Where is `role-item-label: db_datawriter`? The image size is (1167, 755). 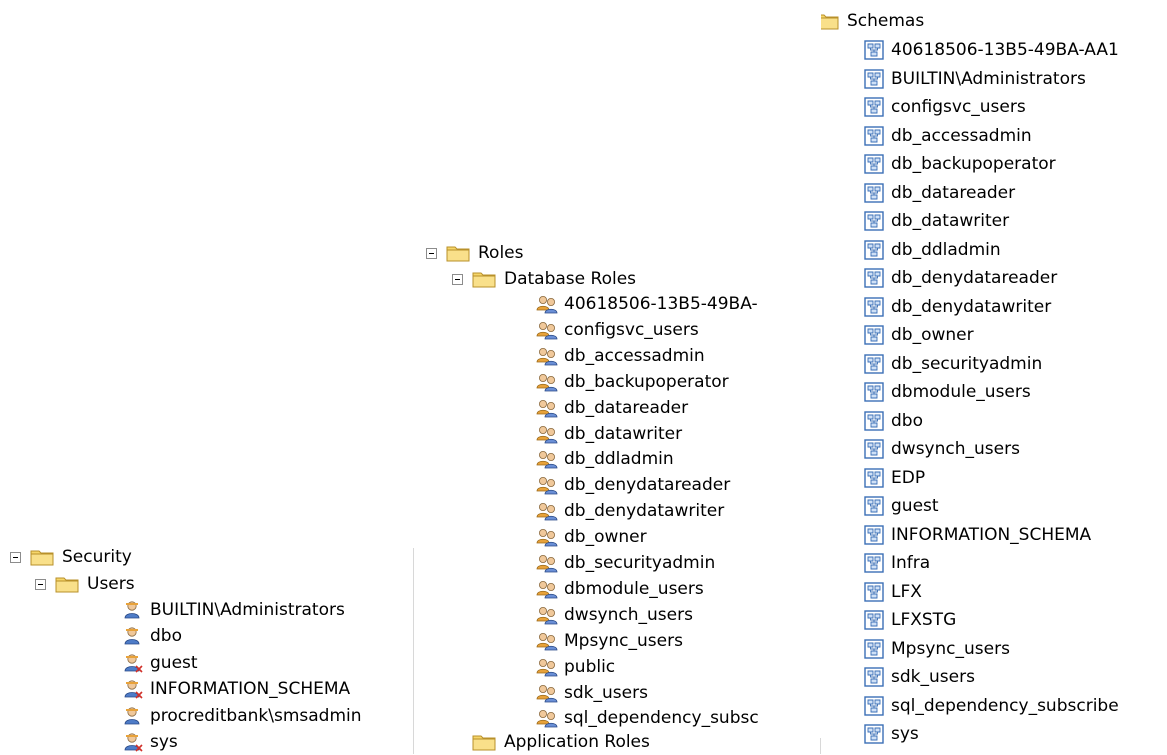
role-item-label: db_datawriter is located at coordinates (623, 433).